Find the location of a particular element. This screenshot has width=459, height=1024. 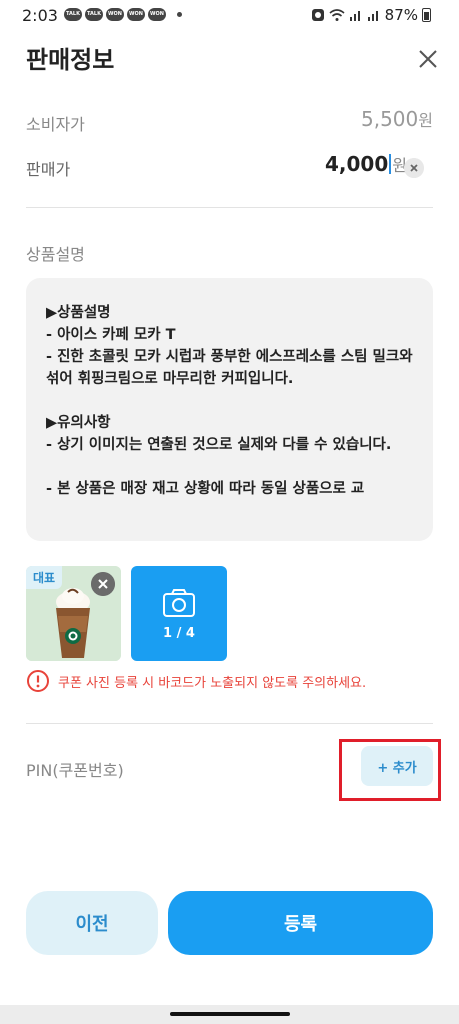

consumer-price-value: 5,500원 is located at coordinates (397, 119).